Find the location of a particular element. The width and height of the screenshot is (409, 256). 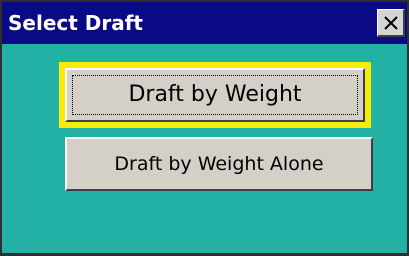

close-button is located at coordinates (391, 23).